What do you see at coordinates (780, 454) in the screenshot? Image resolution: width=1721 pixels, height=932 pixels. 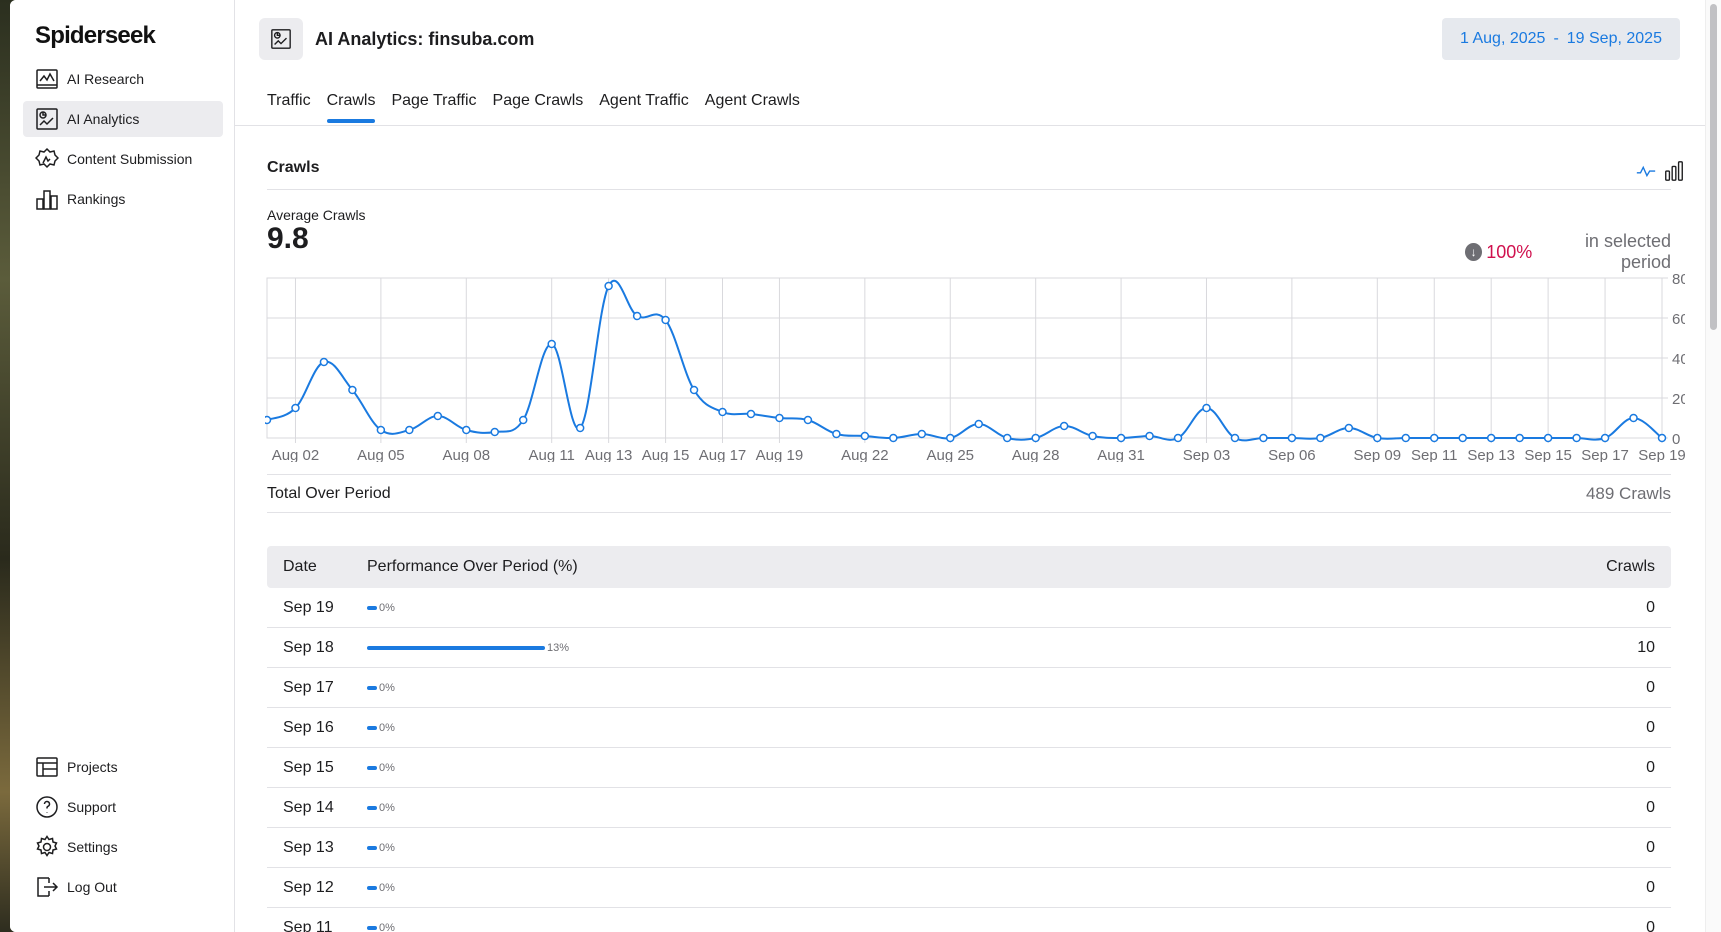 I see `x-tick-label: Aug 19` at bounding box center [780, 454].